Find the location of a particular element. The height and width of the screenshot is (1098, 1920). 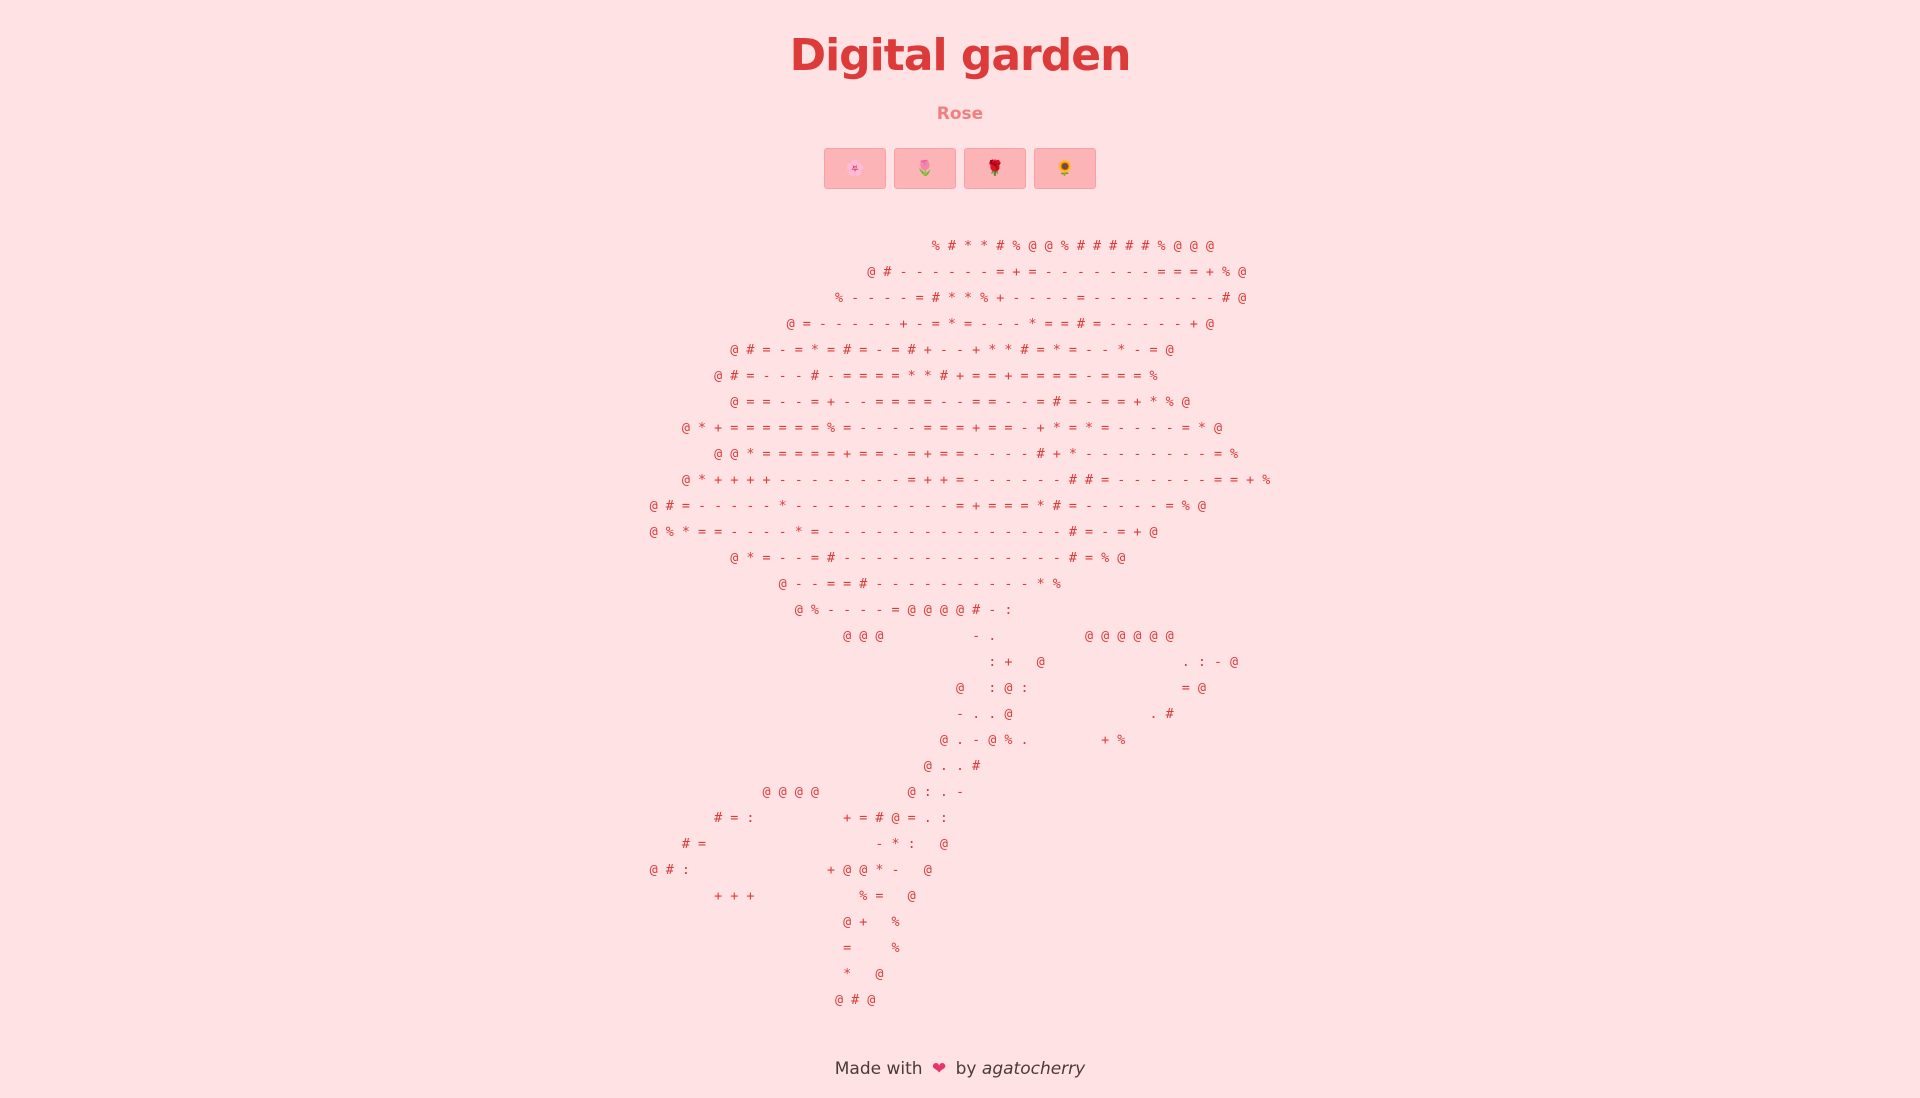

sunflower-icon: 🌻 is located at coordinates (1065, 168).